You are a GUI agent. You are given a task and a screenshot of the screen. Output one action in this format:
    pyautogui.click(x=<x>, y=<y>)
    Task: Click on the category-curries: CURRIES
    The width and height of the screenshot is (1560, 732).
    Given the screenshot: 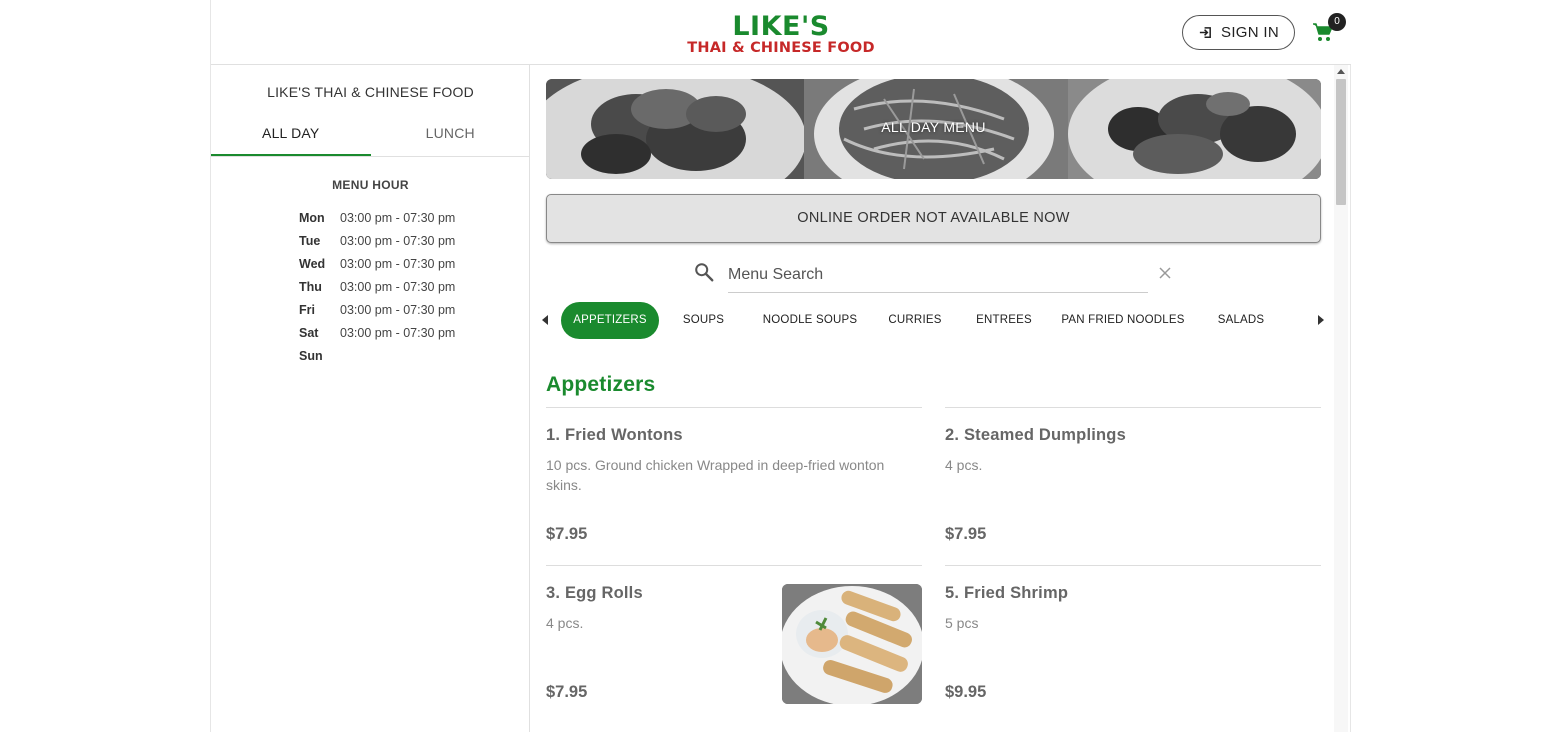 What is the action you would take?
    pyautogui.click(x=915, y=320)
    